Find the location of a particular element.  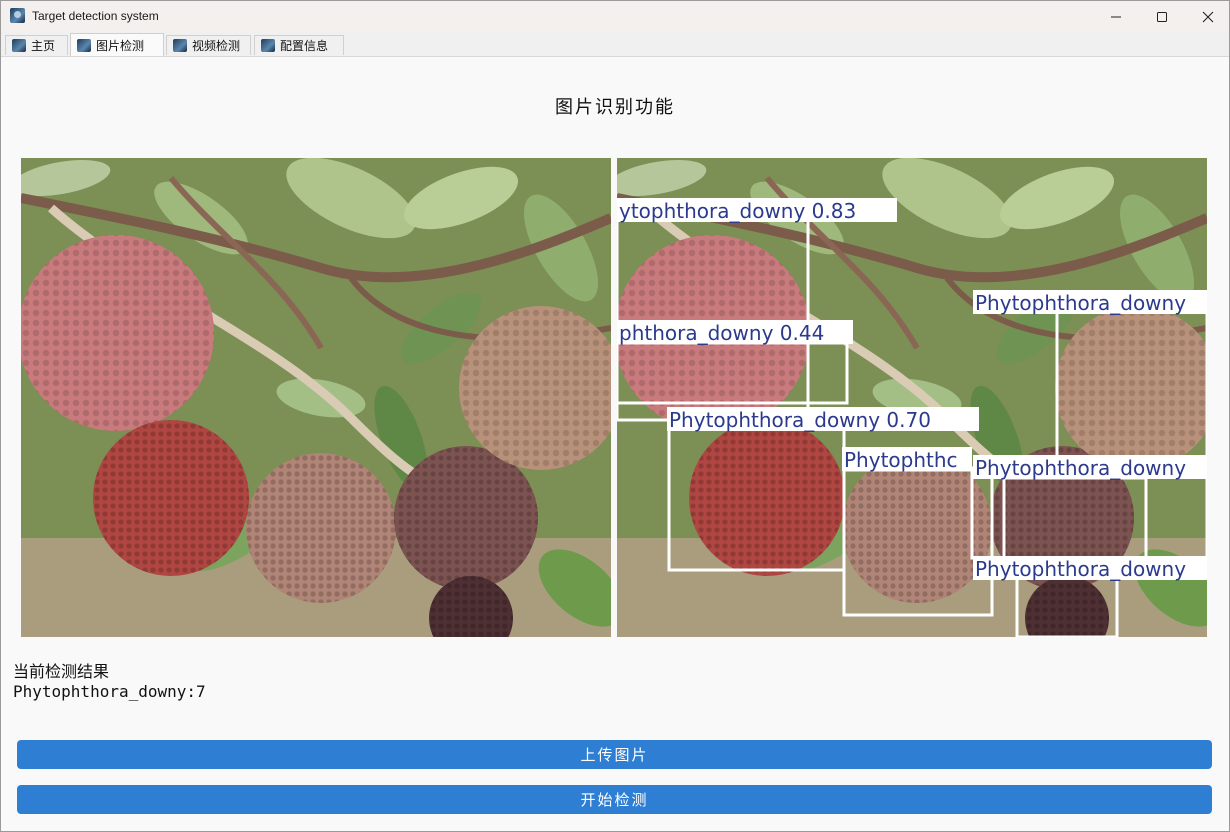

minimize-button is located at coordinates (1116, 16).